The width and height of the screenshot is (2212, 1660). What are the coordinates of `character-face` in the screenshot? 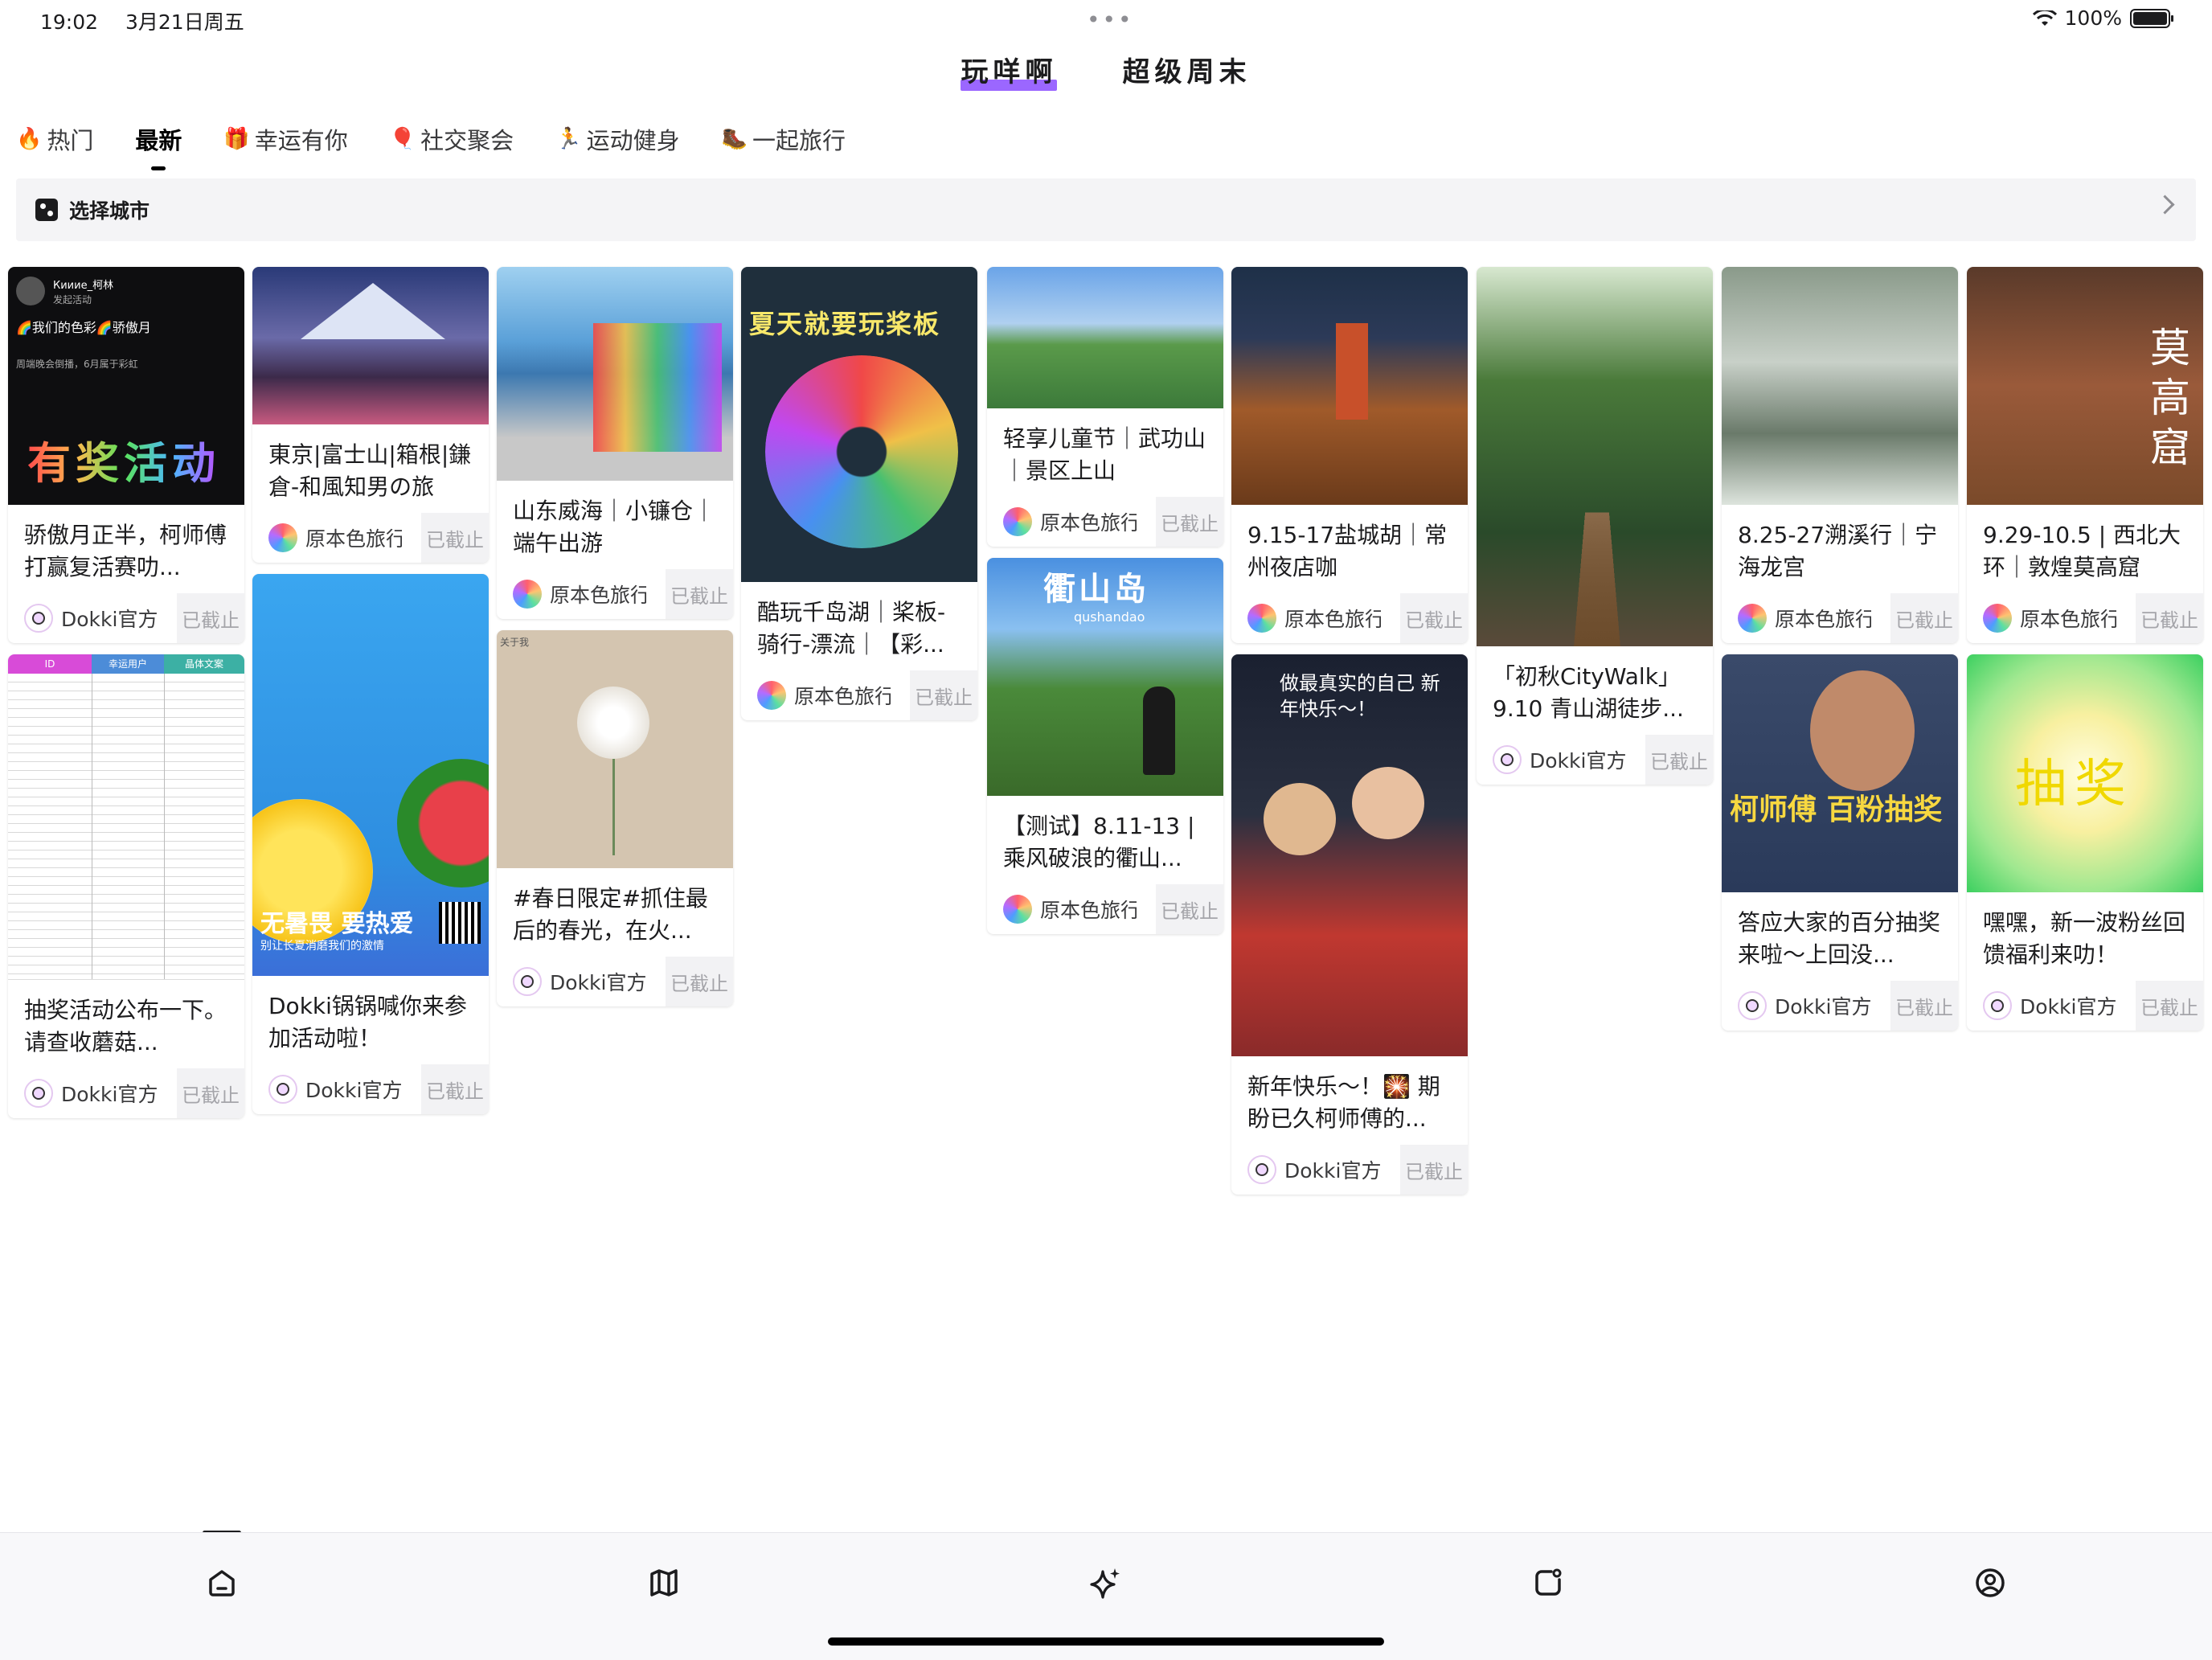 It's located at (1862, 730).